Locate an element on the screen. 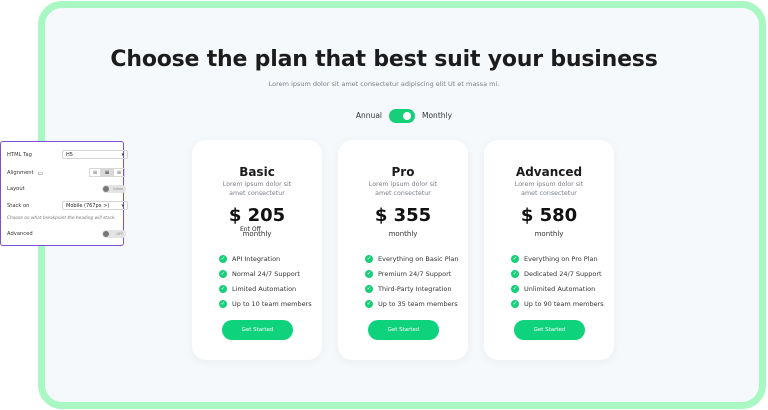 This screenshot has height=410, width=768. plan-price: $ 205 is located at coordinates (257, 215).